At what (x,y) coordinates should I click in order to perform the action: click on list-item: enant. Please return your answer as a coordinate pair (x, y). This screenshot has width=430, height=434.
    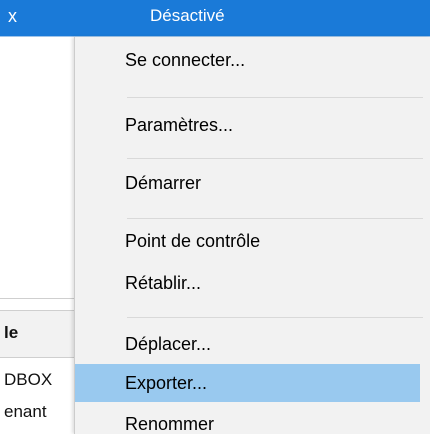
    Looking at the image, I should click on (25, 412).